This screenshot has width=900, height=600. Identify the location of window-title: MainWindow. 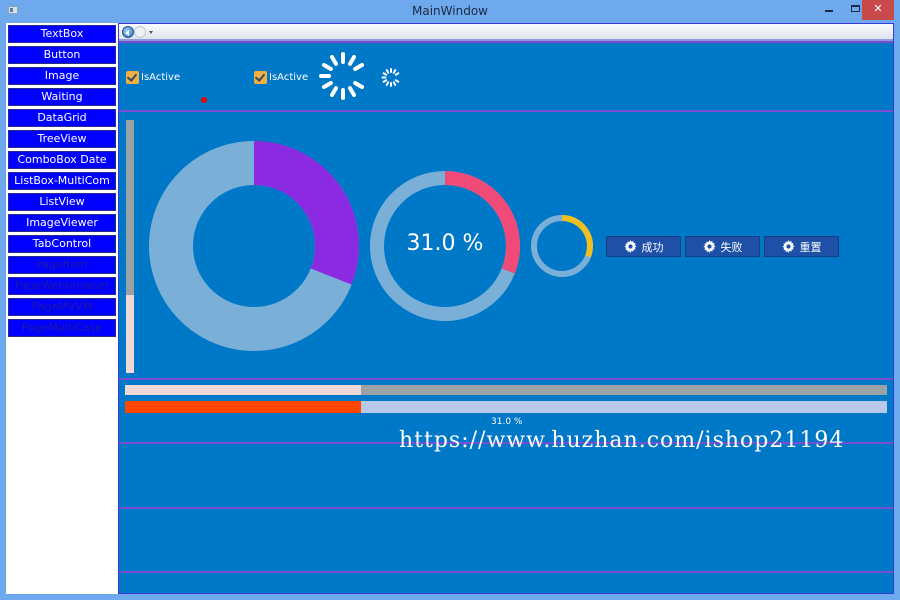
(450, 11).